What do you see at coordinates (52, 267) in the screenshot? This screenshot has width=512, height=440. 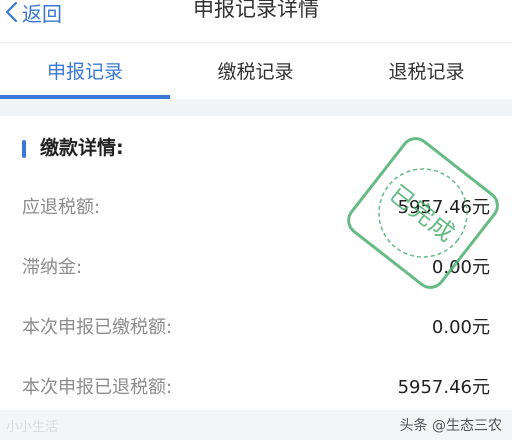 I see `row-label: 滞纳金:` at bounding box center [52, 267].